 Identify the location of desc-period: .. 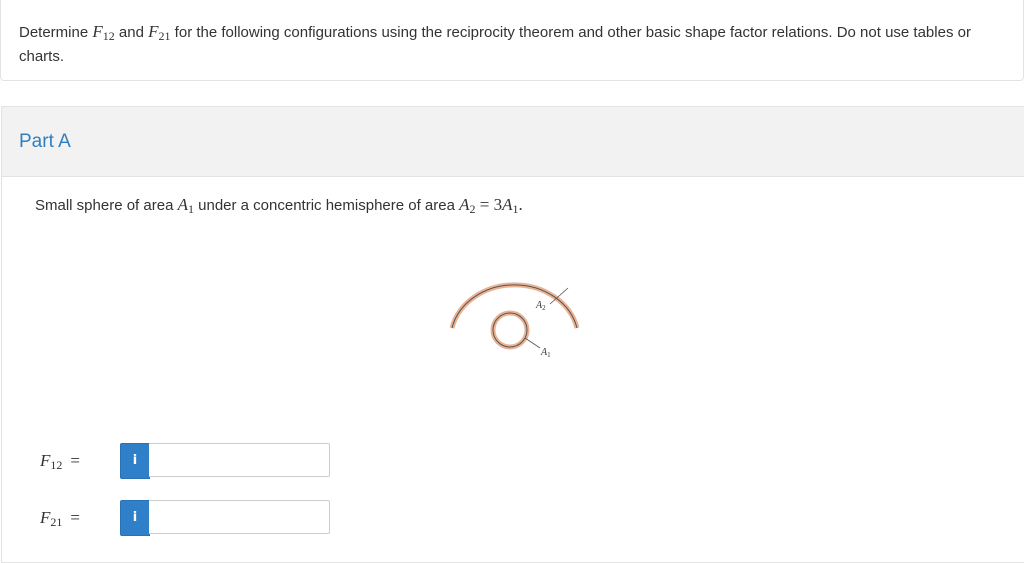
(520, 204).